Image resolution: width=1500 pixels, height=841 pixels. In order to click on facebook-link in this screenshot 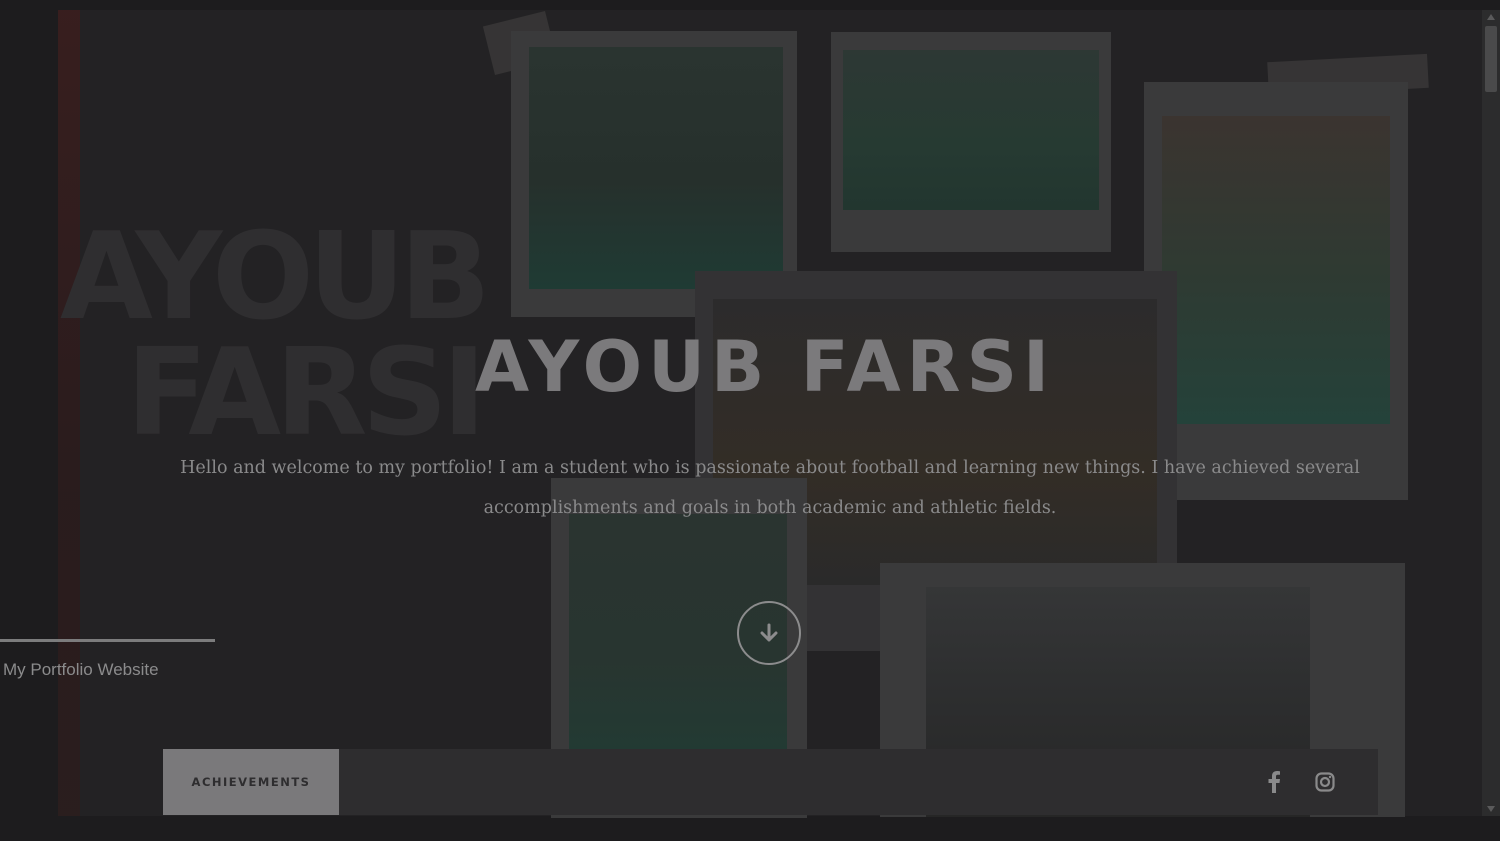, I will do `click(1274, 782)`.